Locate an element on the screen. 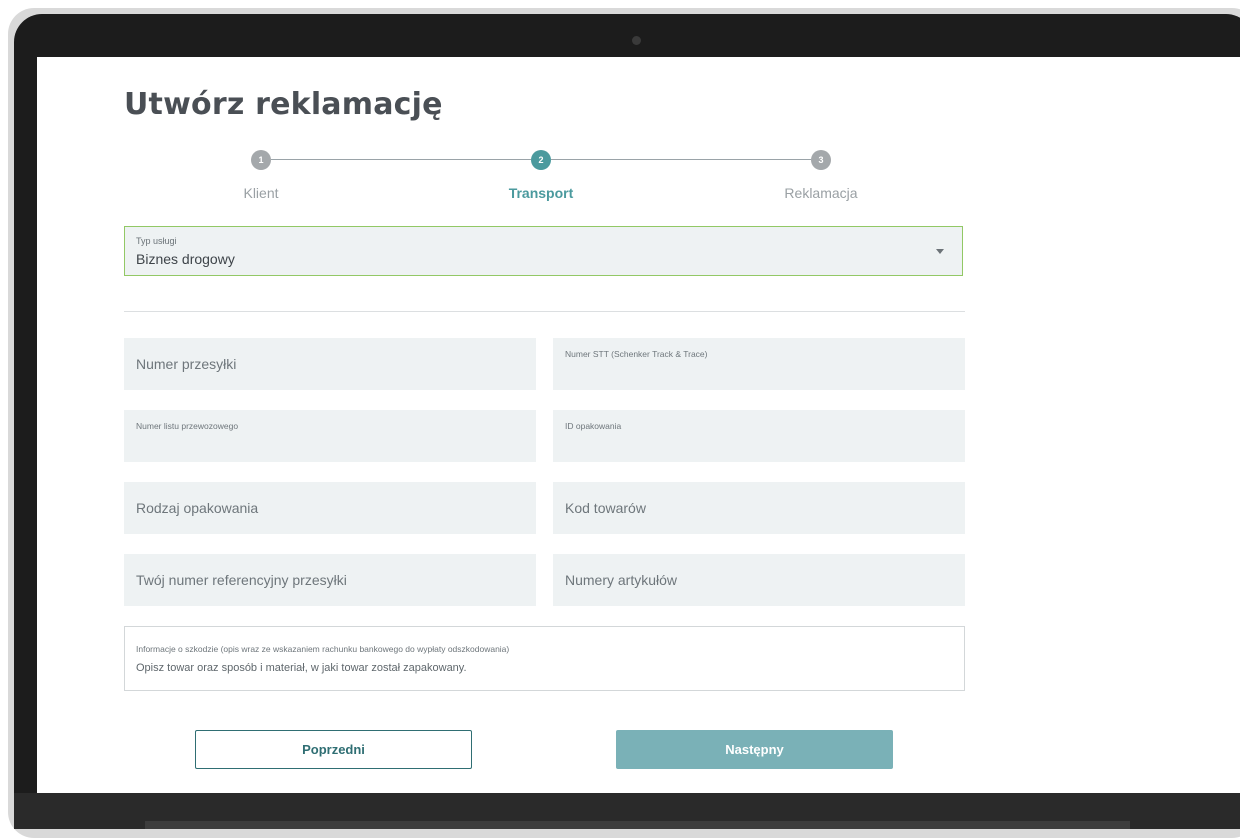 The height and width of the screenshot is (838, 1240). service-type-value: Biznes drogowy is located at coordinates (185, 259).